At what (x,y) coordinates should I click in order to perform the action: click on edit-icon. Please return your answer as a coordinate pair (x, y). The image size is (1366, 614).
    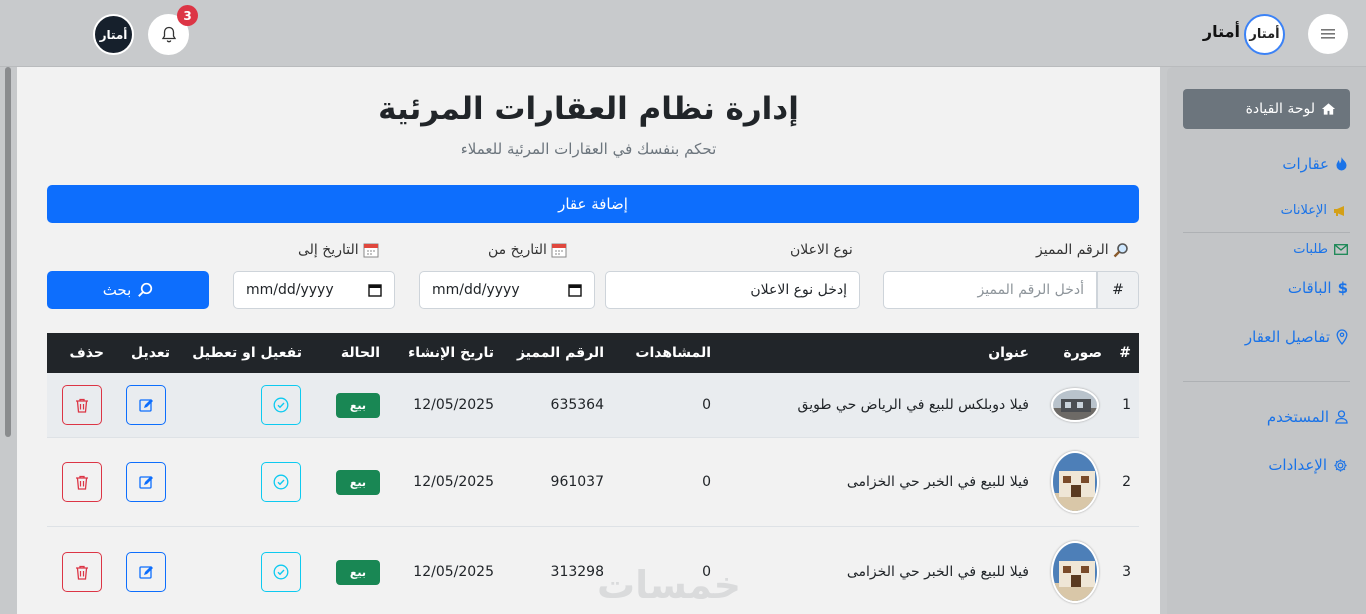
    Looking at the image, I should click on (145, 405).